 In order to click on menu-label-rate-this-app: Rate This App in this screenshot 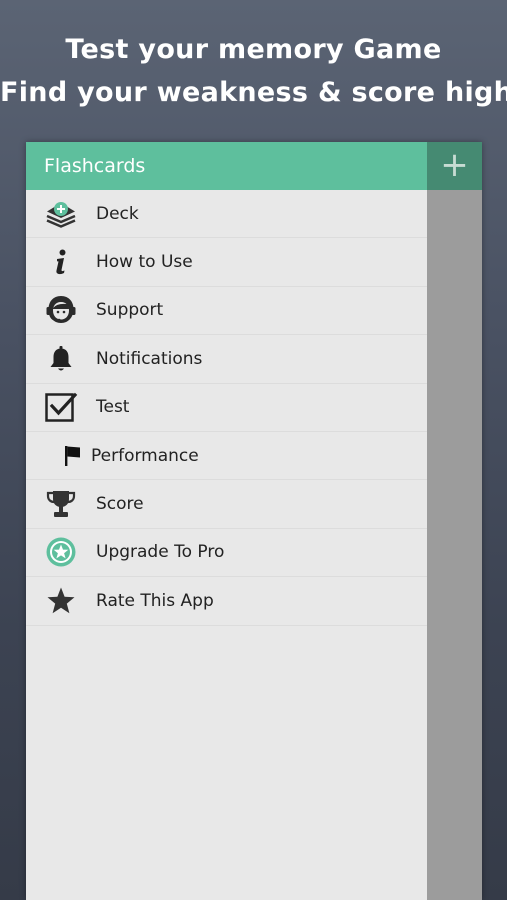, I will do `click(155, 600)`.